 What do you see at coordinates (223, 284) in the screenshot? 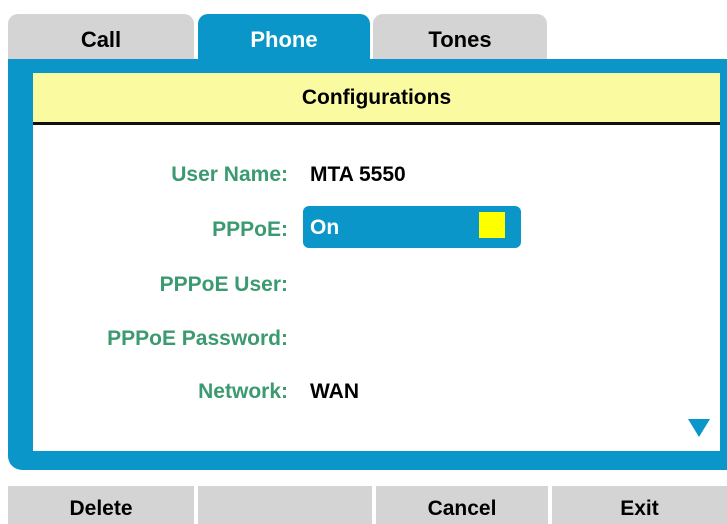
I see `pppoe-user-label: PPPoE User:` at bounding box center [223, 284].